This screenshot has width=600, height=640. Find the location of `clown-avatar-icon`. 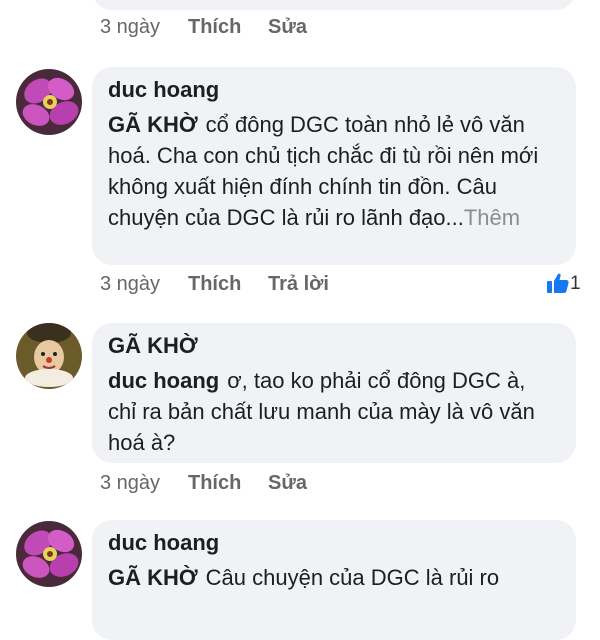

clown-avatar-icon is located at coordinates (49, 356).